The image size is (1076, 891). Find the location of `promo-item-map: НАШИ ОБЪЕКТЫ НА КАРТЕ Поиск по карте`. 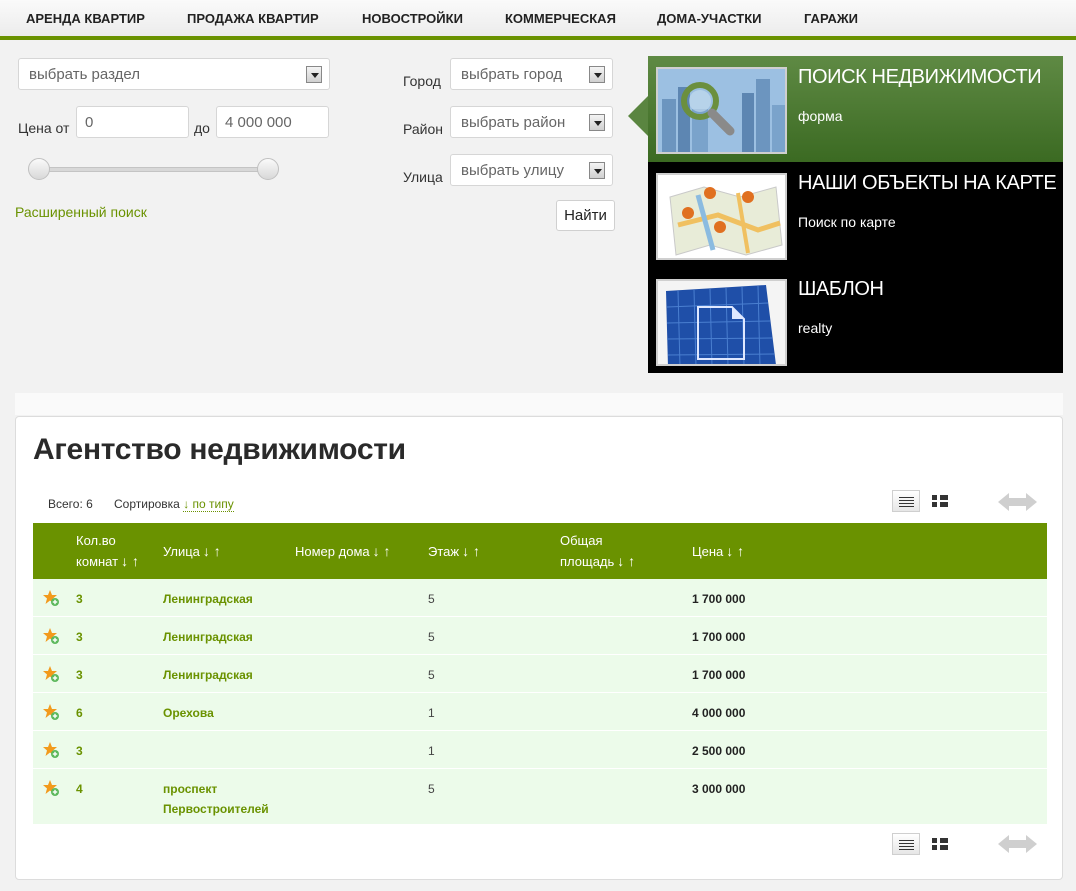

promo-item-map: НАШИ ОБЪЕКТЫ НА КАРТЕ Поиск по карте is located at coordinates (855, 215).